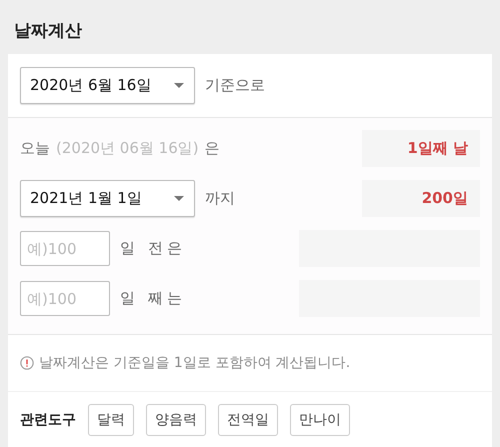 The image size is (500, 447). What do you see at coordinates (194, 363) in the screenshot?
I see `notice-text: 날짜계산은 기준일을 1일로 포함하여 계산됩니다.` at bounding box center [194, 363].